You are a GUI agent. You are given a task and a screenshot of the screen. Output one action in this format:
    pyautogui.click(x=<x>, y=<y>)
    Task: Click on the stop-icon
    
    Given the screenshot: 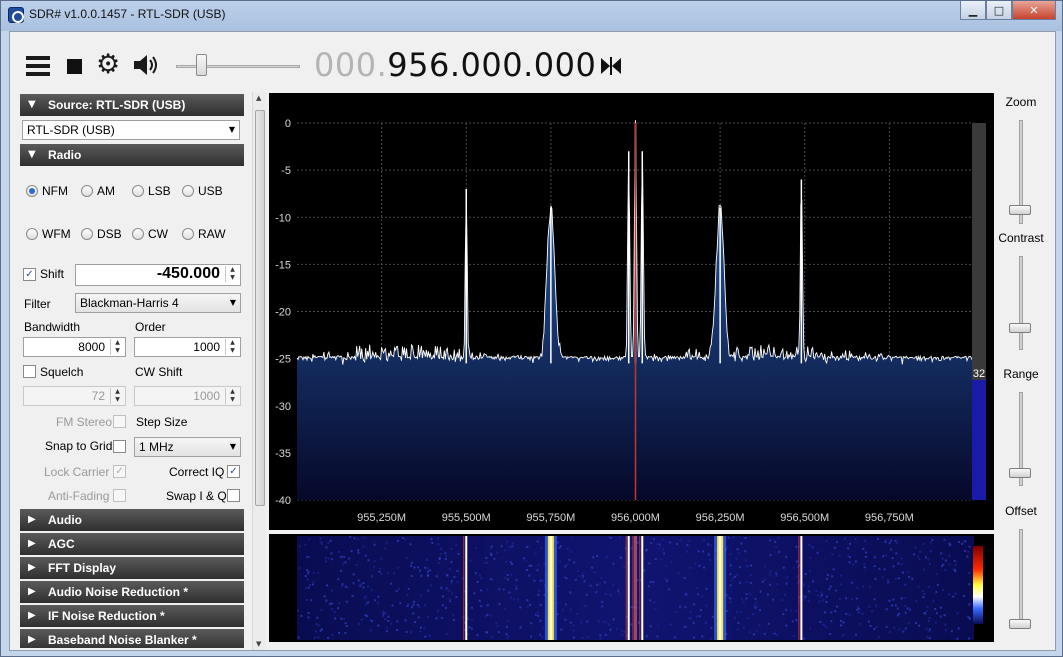 What is the action you would take?
    pyautogui.click(x=74, y=66)
    